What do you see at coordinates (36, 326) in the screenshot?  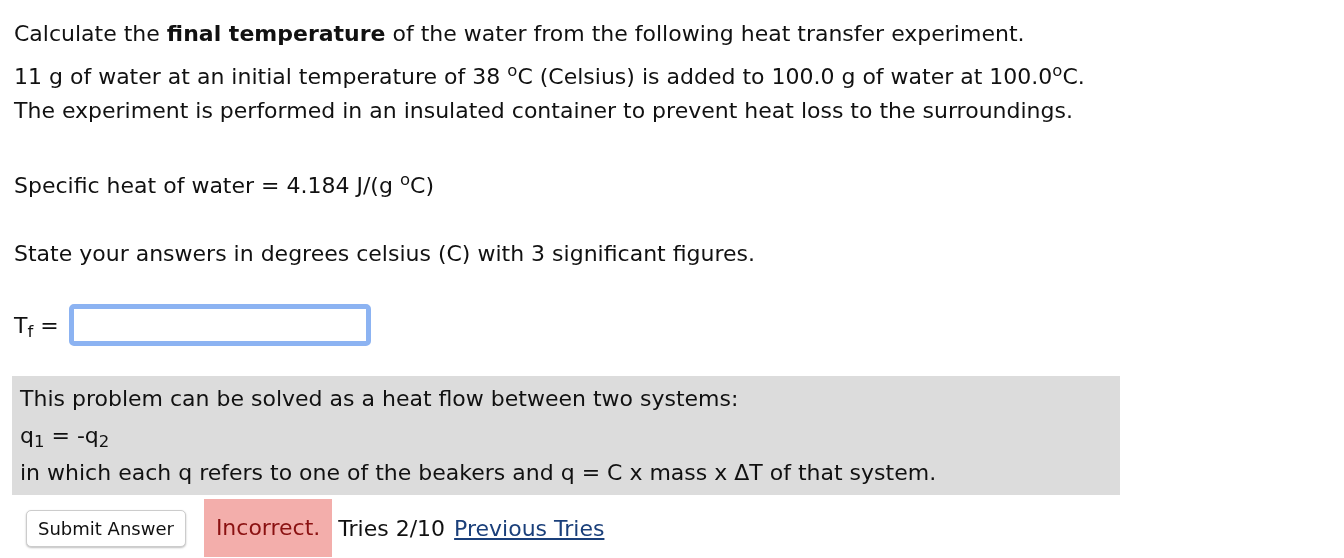 I see `answer-label: T$_{f}$ =` at bounding box center [36, 326].